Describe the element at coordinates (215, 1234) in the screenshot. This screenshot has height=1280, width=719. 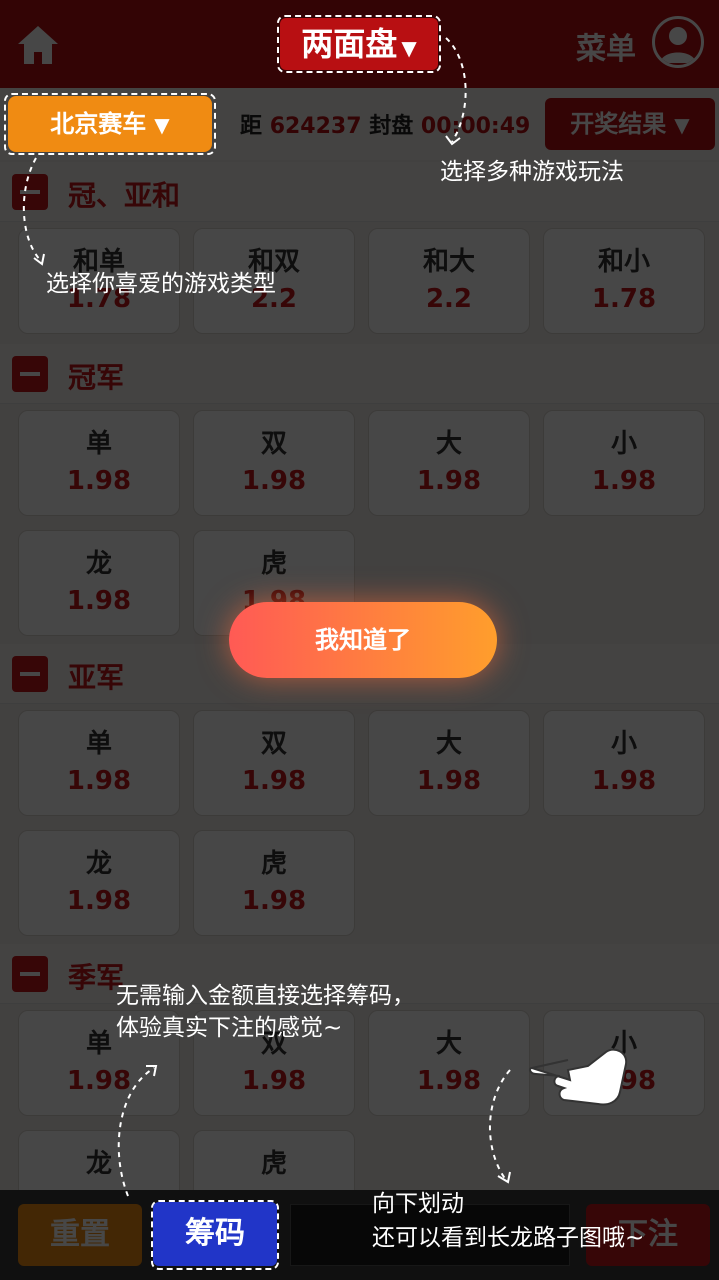
I see `chip-button: 筹码` at that location.